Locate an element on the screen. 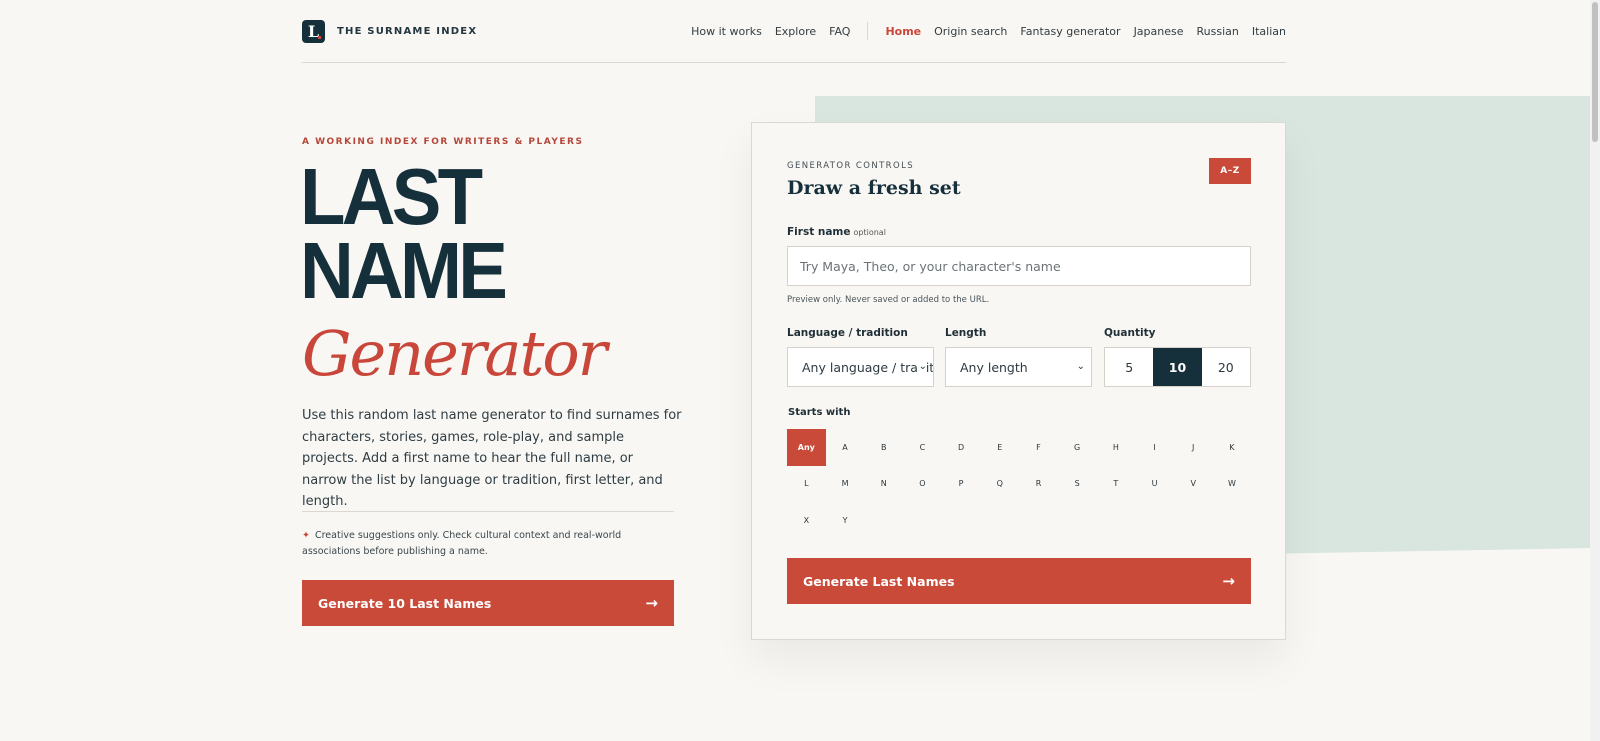 This screenshot has height=741, width=1600. nav-explore: Explore is located at coordinates (795, 31).